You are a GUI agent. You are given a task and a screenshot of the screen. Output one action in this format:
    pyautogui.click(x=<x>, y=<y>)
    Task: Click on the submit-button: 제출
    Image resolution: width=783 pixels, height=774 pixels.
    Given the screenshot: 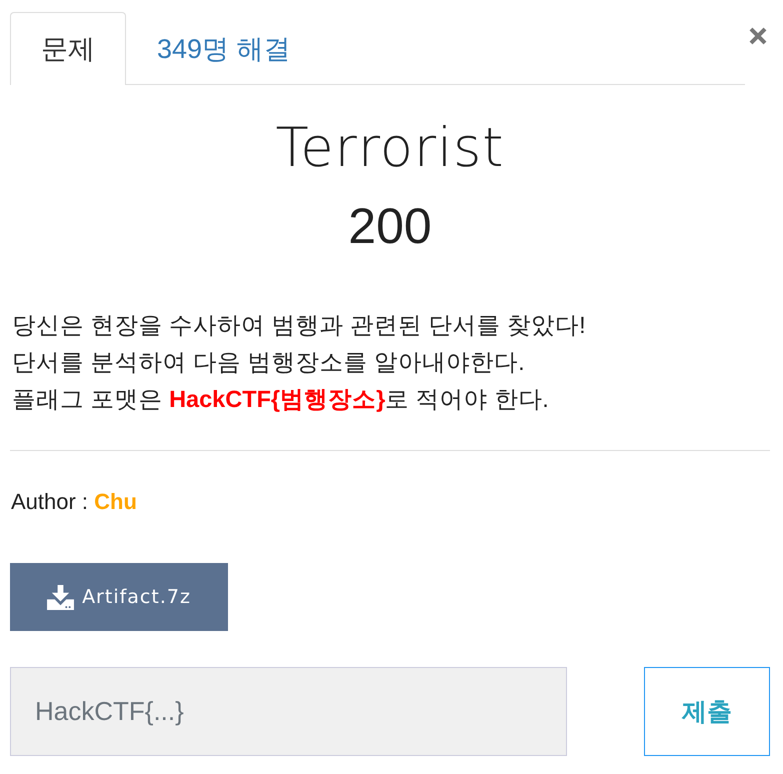 What is the action you would take?
    pyautogui.click(x=707, y=711)
    